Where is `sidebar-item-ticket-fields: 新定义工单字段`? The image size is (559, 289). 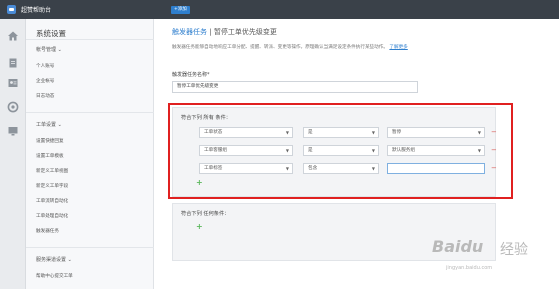
sidebar-item-ticket-fields: 新定义工单字段 is located at coordinates (52, 186).